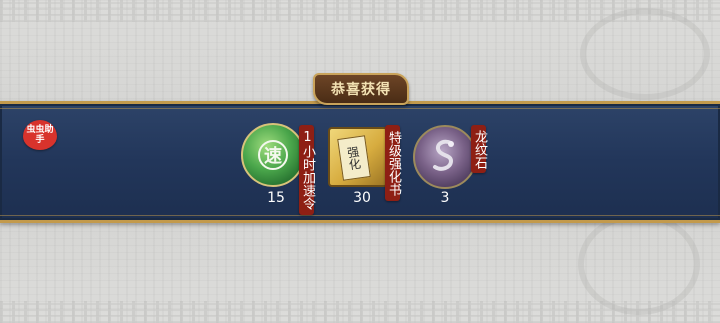 This screenshot has height=323, width=720. I want to click on dragon-glyph, so click(443, 155).